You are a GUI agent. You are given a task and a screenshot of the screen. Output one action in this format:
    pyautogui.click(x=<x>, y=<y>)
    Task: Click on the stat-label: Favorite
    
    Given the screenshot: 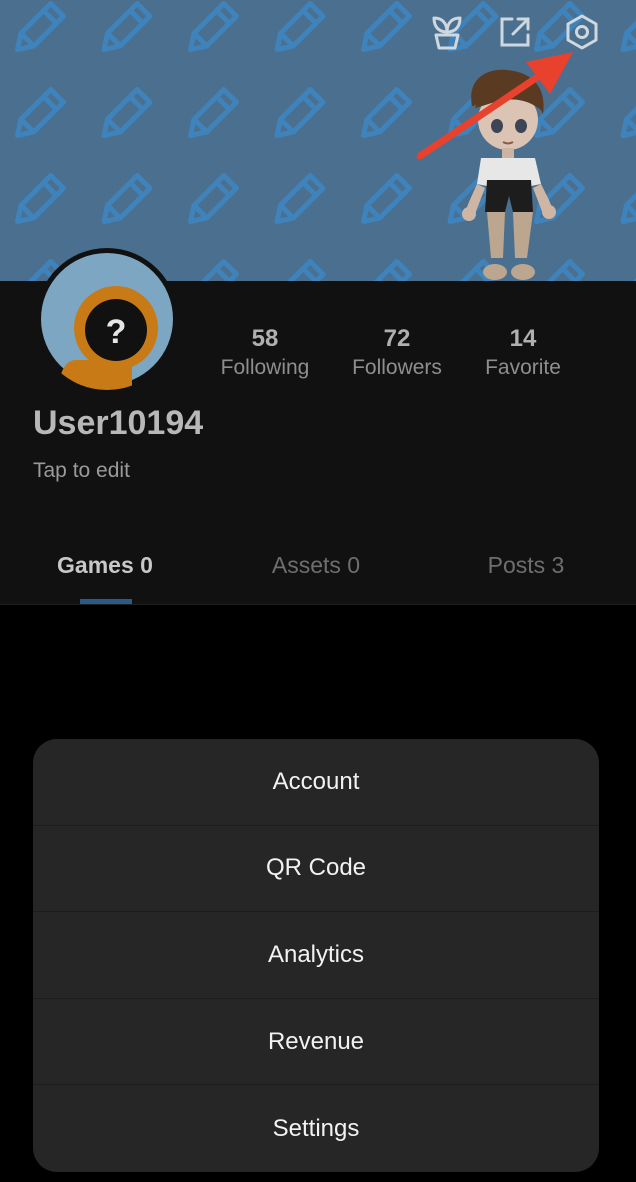 What is the action you would take?
    pyautogui.click(x=523, y=367)
    